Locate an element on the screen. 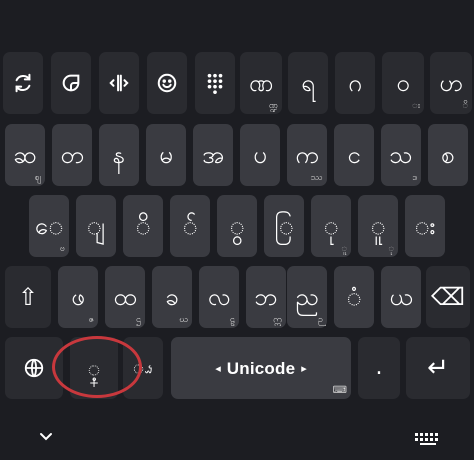 The height and width of the screenshot is (460, 474). cursor-move-icon is located at coordinates (119, 83).